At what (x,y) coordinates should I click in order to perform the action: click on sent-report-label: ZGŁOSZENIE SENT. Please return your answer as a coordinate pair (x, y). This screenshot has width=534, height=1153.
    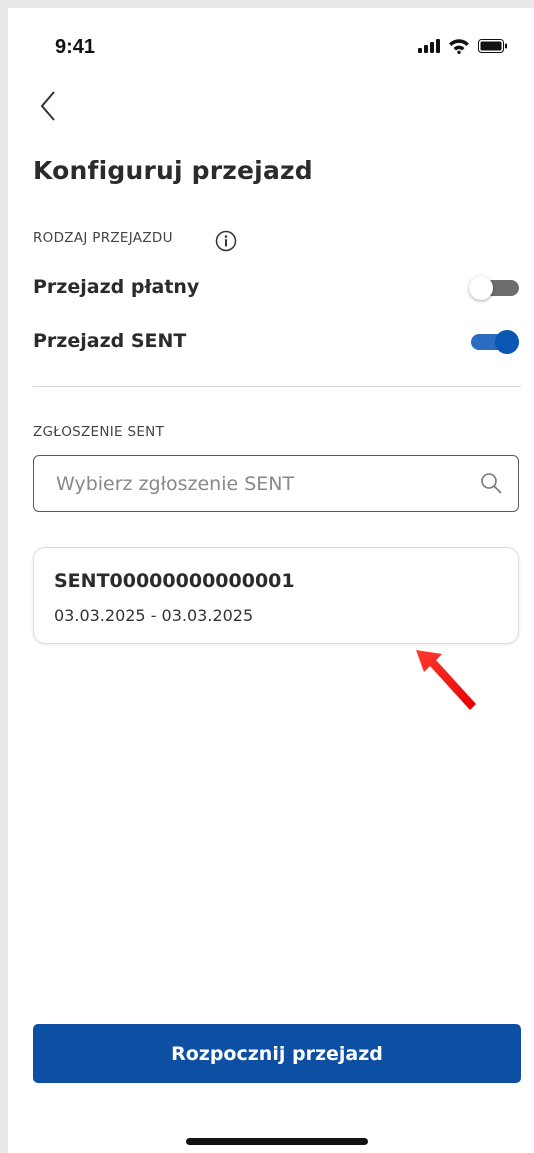
    Looking at the image, I should click on (99, 432).